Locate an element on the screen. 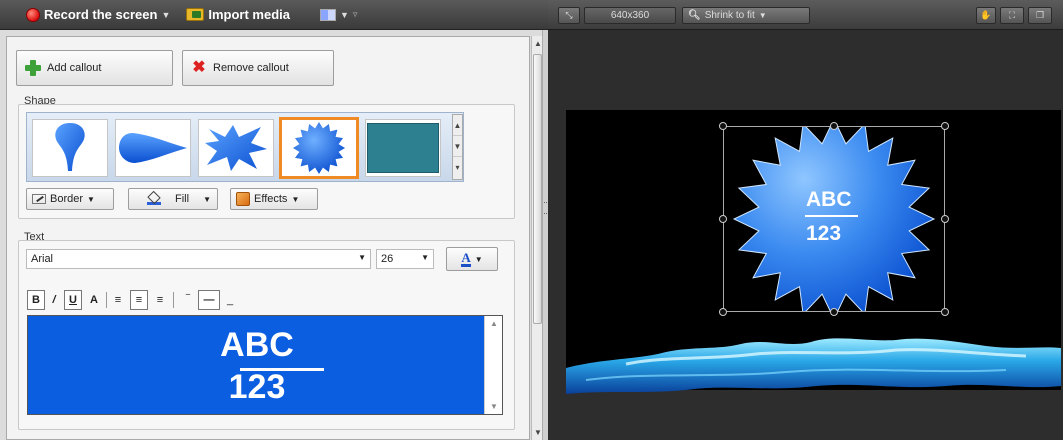  shape-rectangle is located at coordinates (403, 148).